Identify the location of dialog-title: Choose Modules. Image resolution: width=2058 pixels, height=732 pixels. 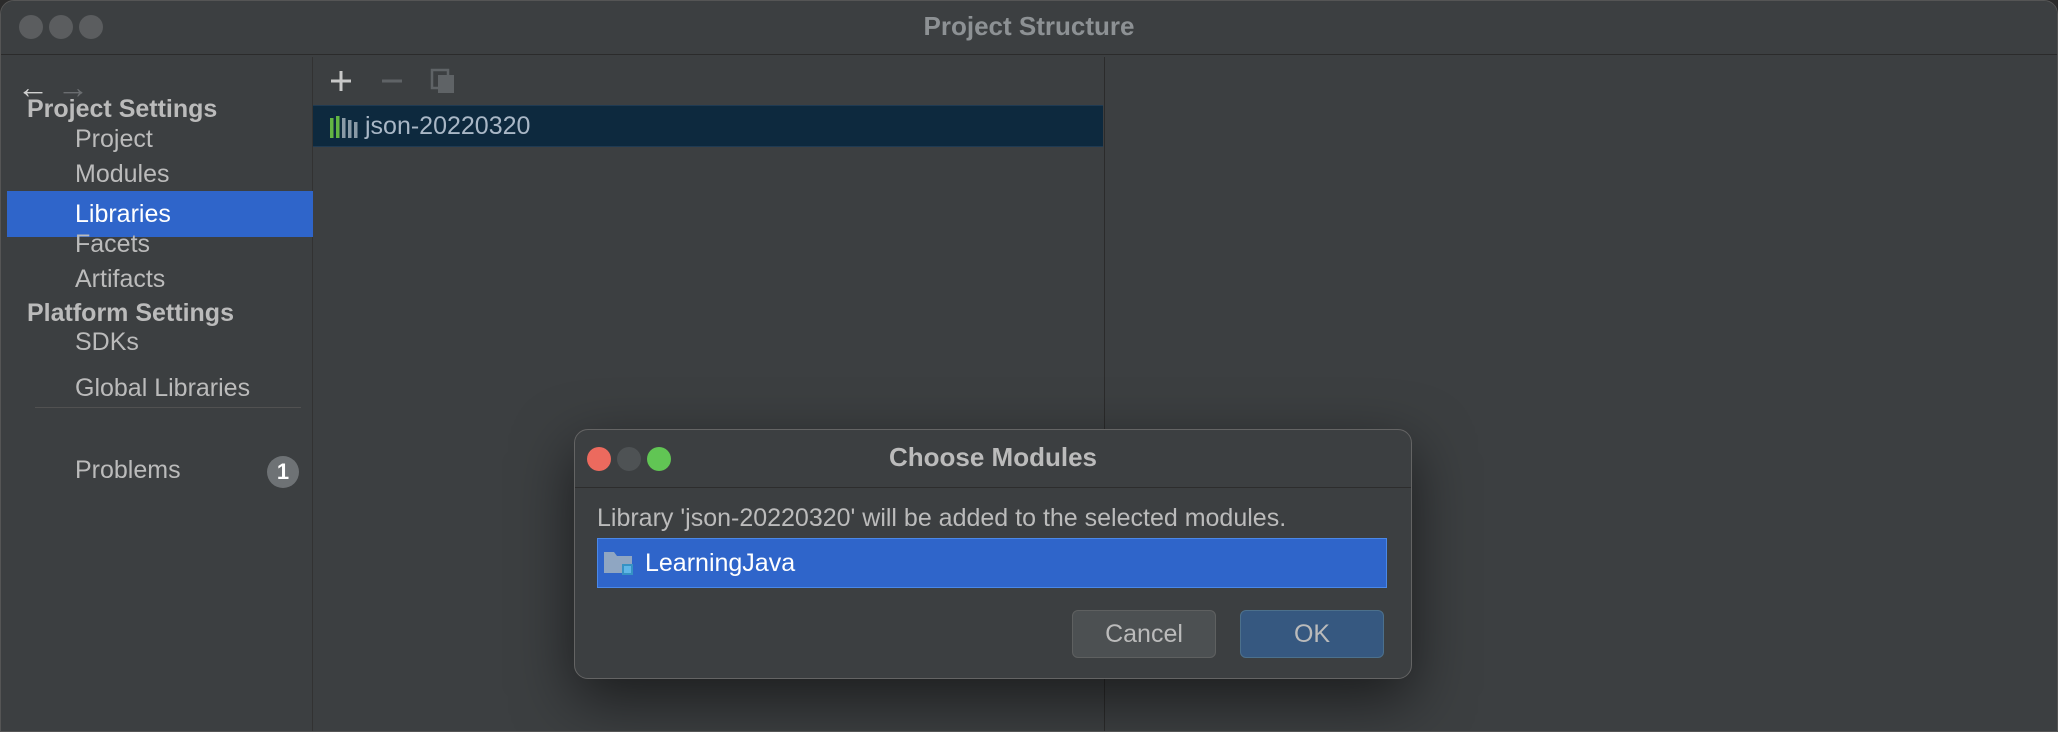
(992, 457).